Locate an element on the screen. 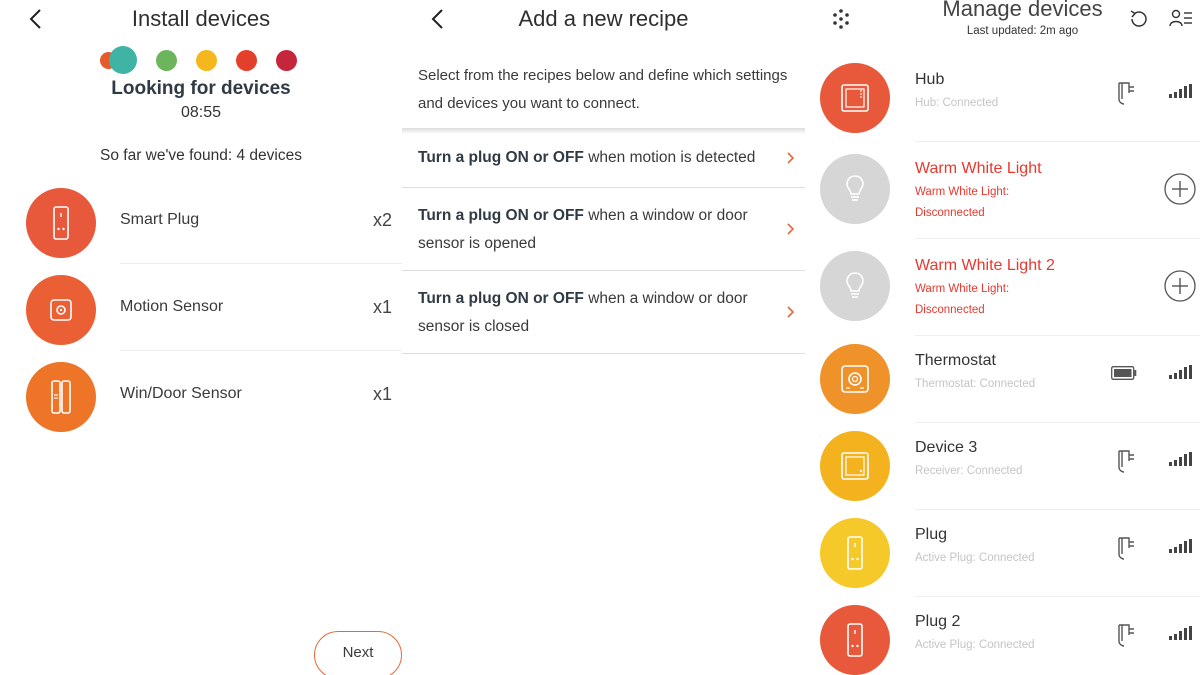 The height and width of the screenshot is (675, 1200). countdown-timer: 08:55 is located at coordinates (201, 112).